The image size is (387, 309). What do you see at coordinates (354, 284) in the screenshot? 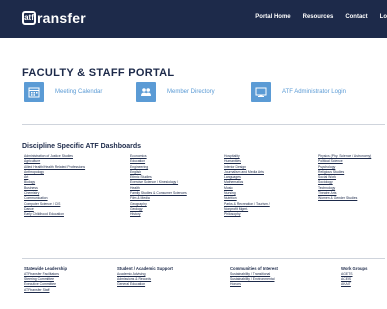
I see `footer-link: AKAIT` at bounding box center [354, 284].